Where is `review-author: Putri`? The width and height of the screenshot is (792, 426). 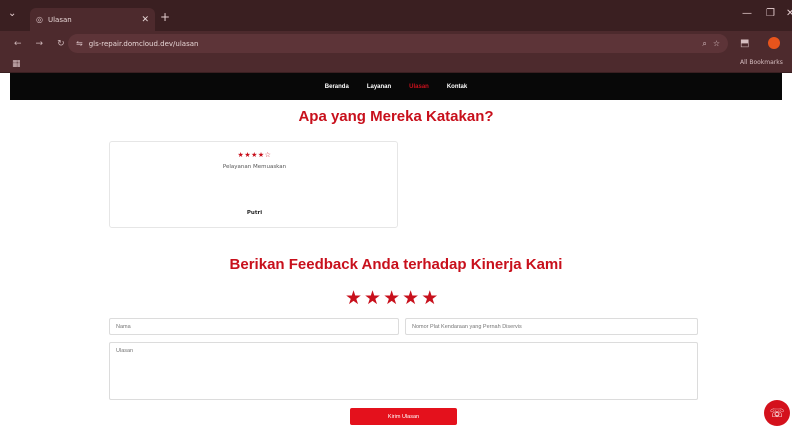 review-author: Putri is located at coordinates (254, 213).